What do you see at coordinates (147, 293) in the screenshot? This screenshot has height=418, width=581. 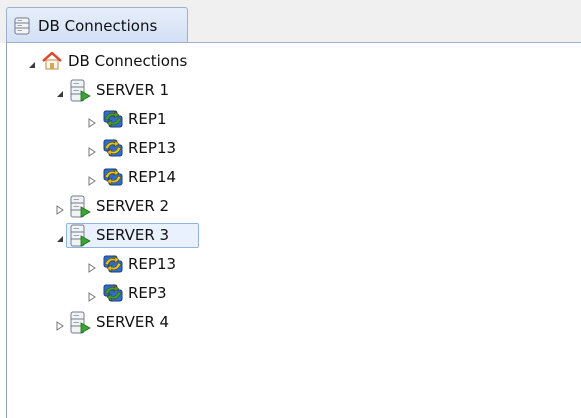 I see `replication-label: REP3` at bounding box center [147, 293].